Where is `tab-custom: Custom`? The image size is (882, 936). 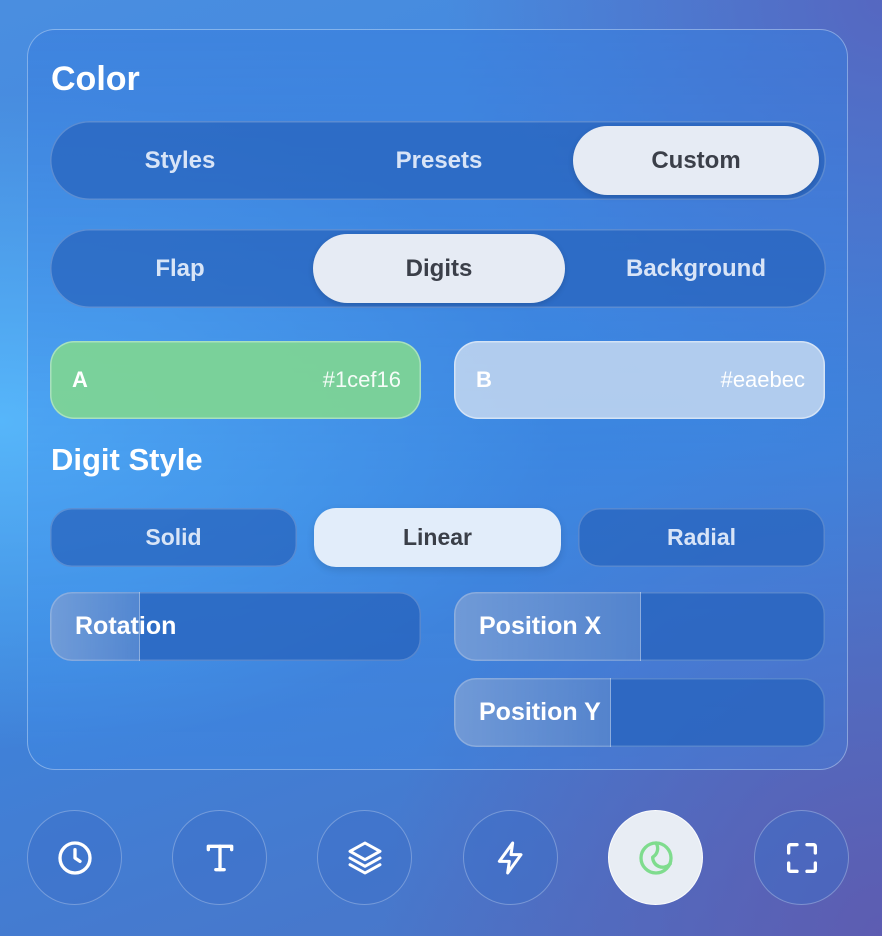
tab-custom: Custom is located at coordinates (696, 160).